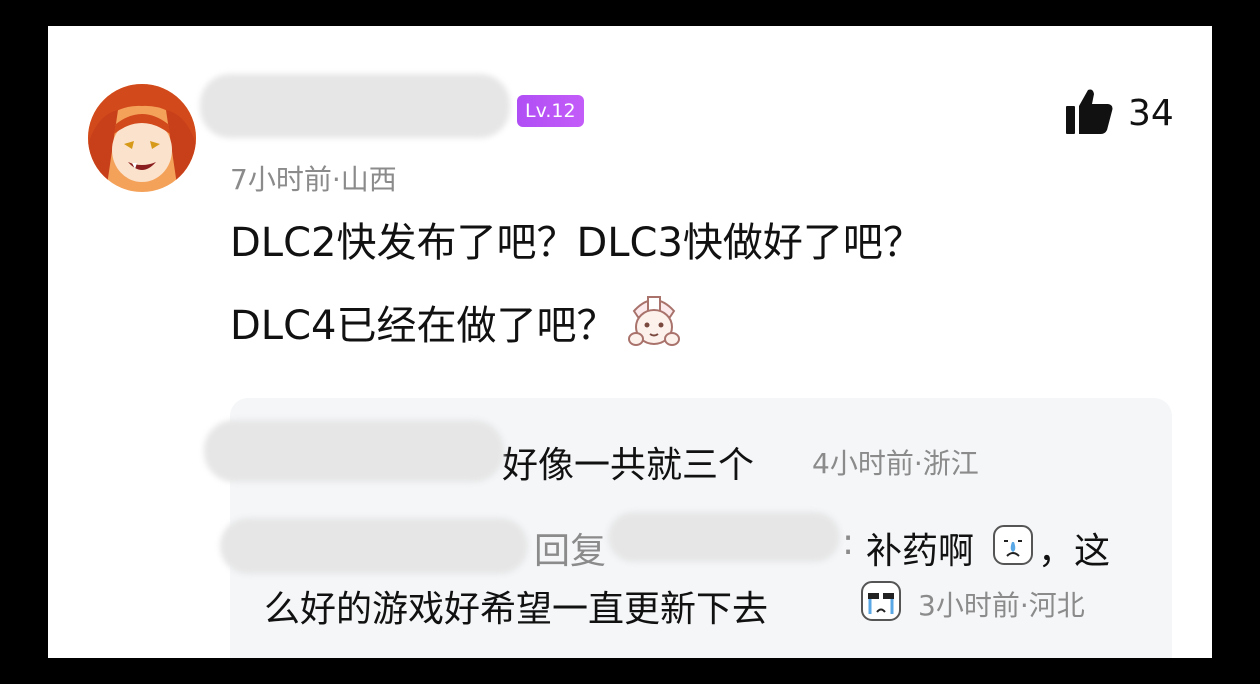 The height and width of the screenshot is (684, 1260). I want to click on reply-2-target-username-blurred, so click(724, 537).